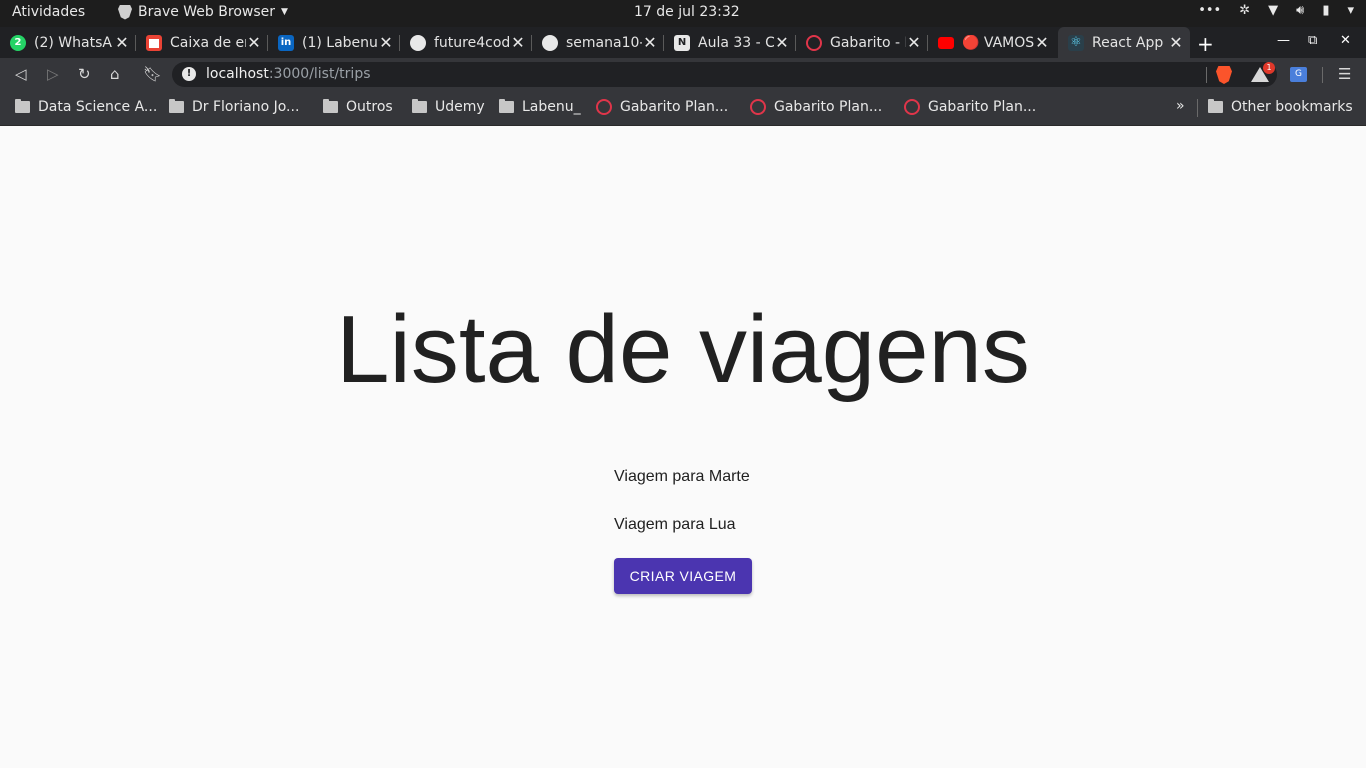 This screenshot has width=1366, height=768. What do you see at coordinates (683, 349) in the screenshot?
I see `page-title: Lista de viagens` at bounding box center [683, 349].